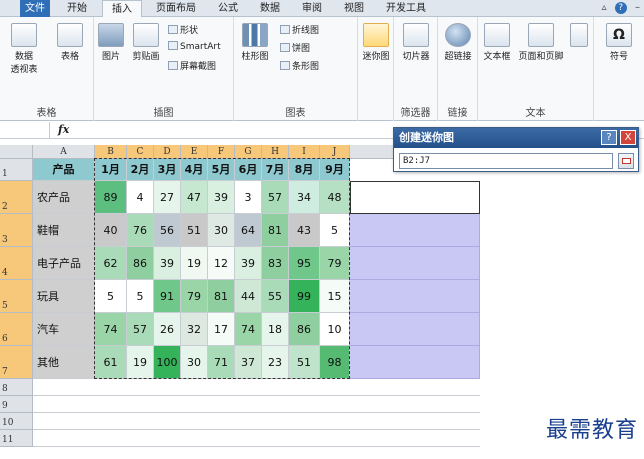 The width and height of the screenshot is (644, 459). What do you see at coordinates (5, 389) in the screenshot?
I see `row-number: 8` at bounding box center [5, 389].